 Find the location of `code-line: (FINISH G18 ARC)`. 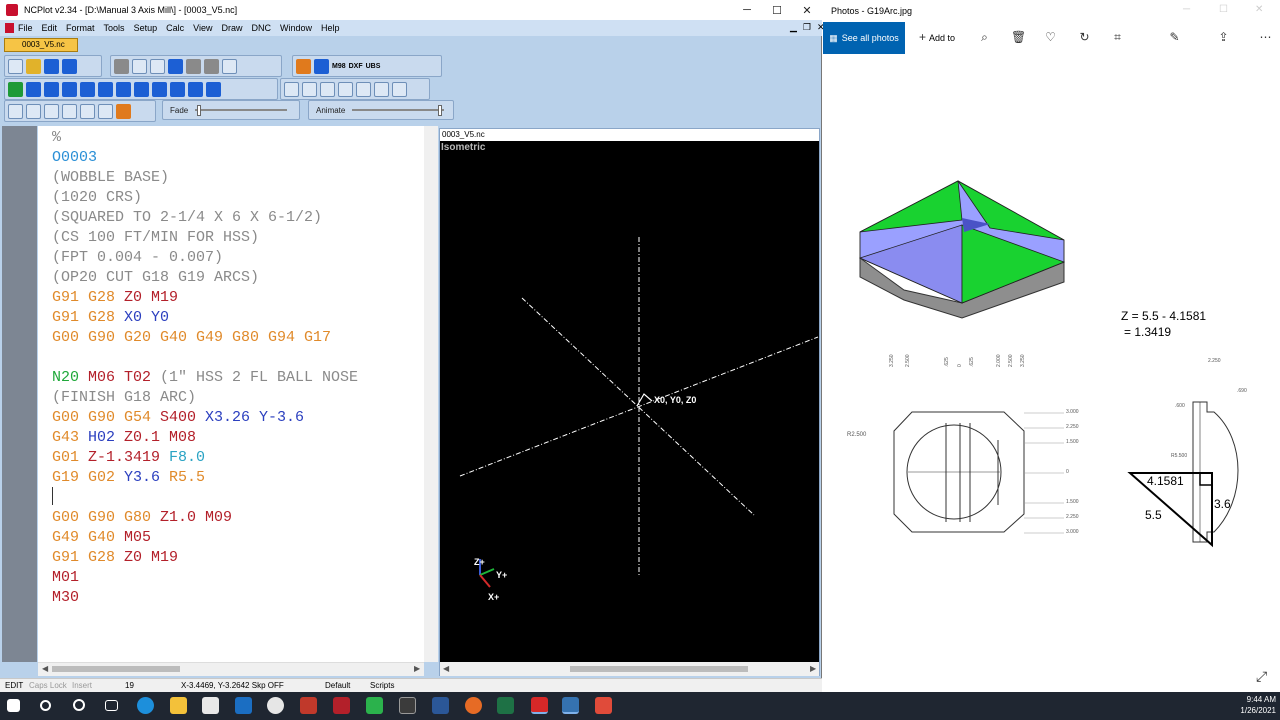

code-line: (FINISH G18 ARC) is located at coordinates (231, 398).